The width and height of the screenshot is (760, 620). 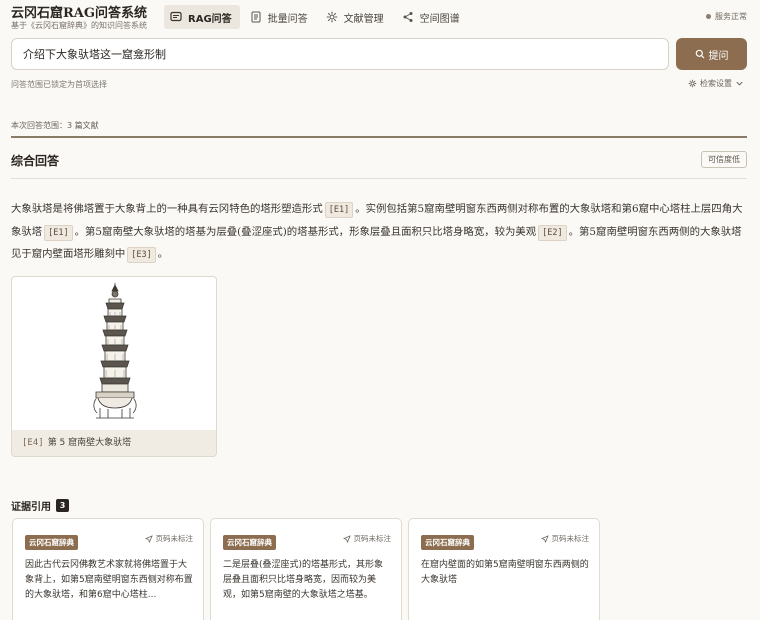 What do you see at coordinates (79, 25) in the screenshot?
I see `app-subtitle: 基于《云冈石窟辞典》的知识问答系统` at bounding box center [79, 25].